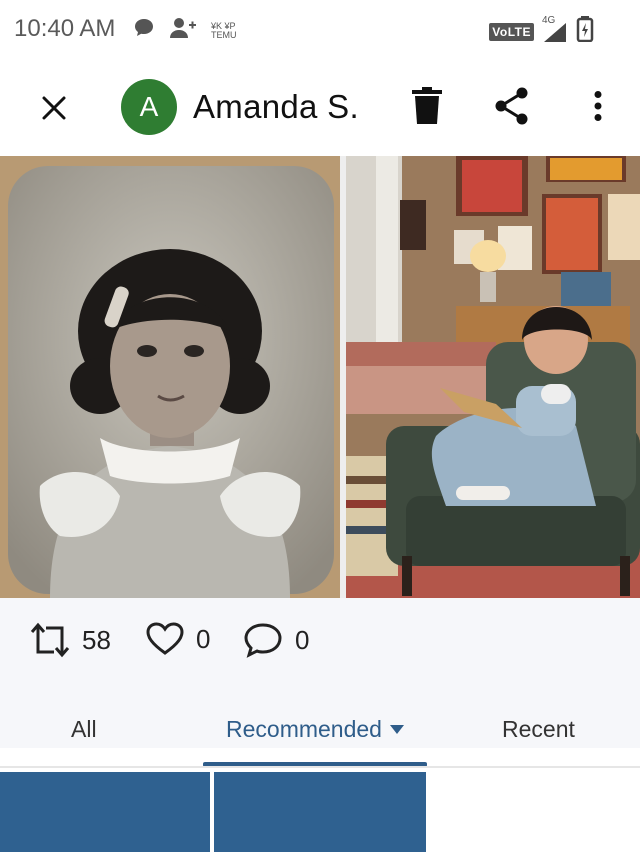  What do you see at coordinates (50, 640) in the screenshot?
I see `repost-icon` at bounding box center [50, 640].